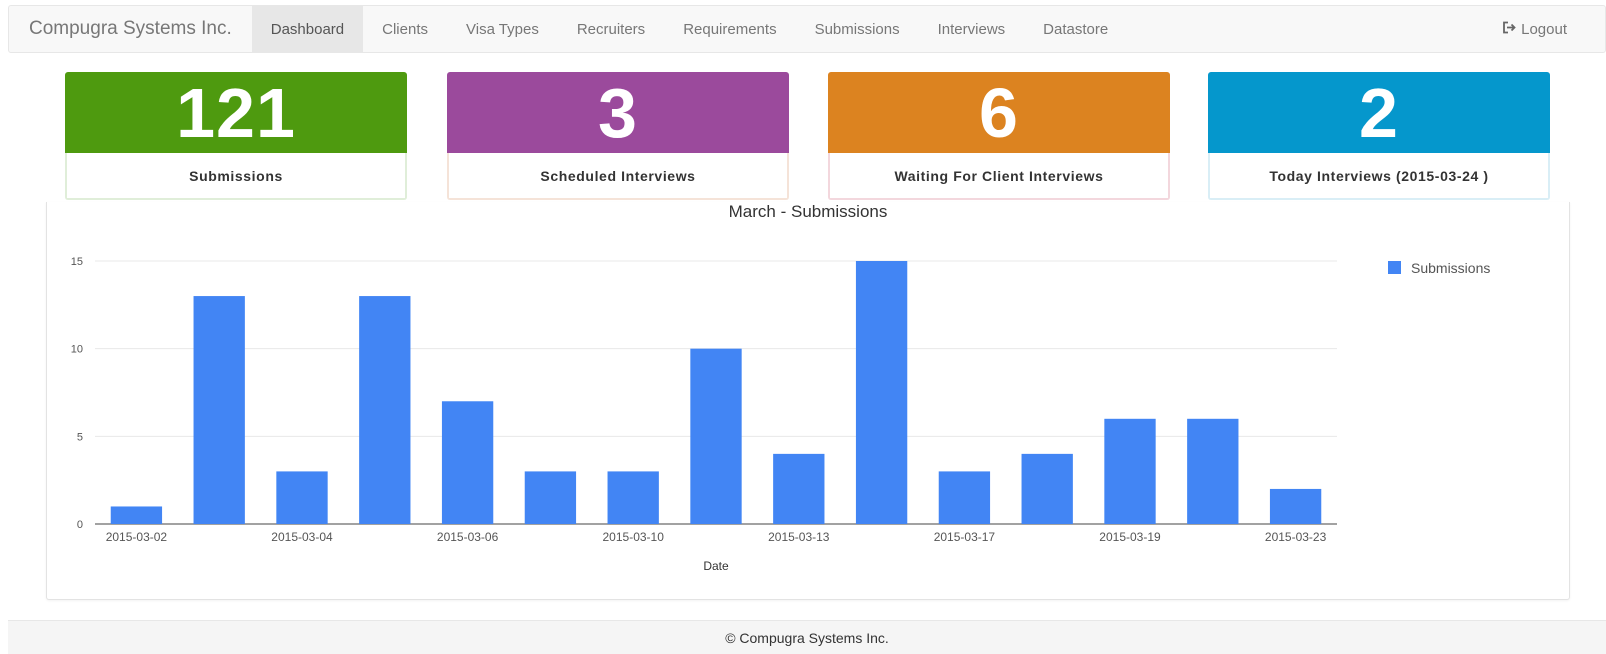 The width and height of the screenshot is (1606, 654). I want to click on stat-label: Submissions, so click(236, 176).